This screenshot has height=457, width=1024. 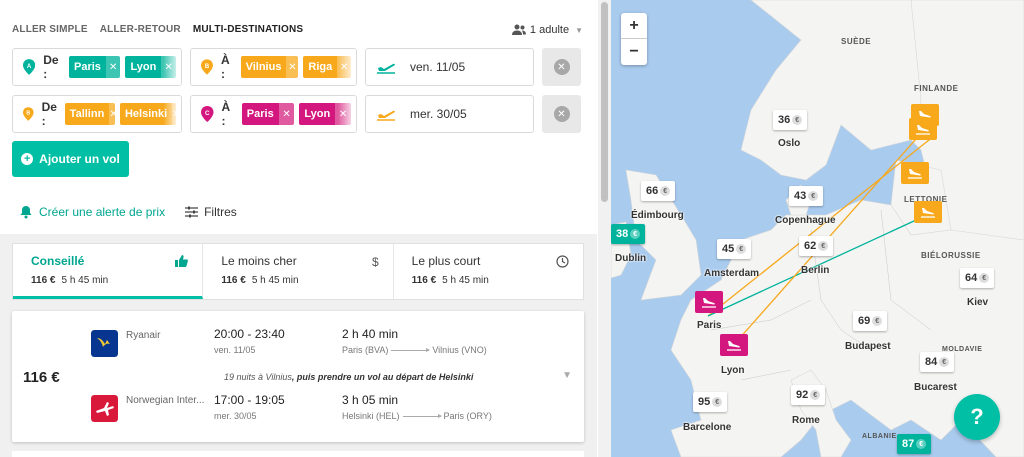 I want to click on price-alert-link: Créer une alerte de prix, so click(x=92, y=212).